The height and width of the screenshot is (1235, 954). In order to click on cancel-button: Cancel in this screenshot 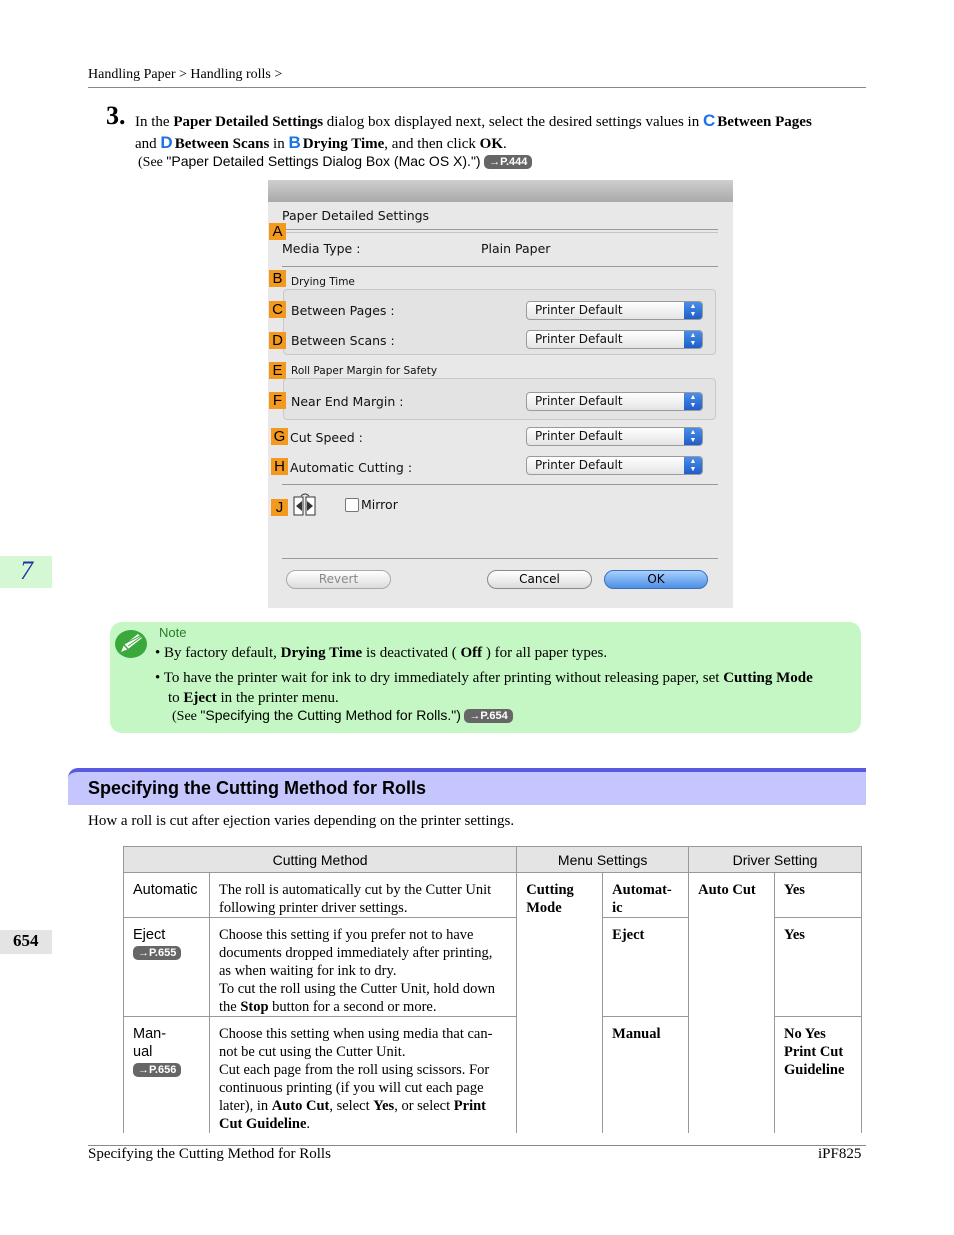, I will do `click(539, 579)`.